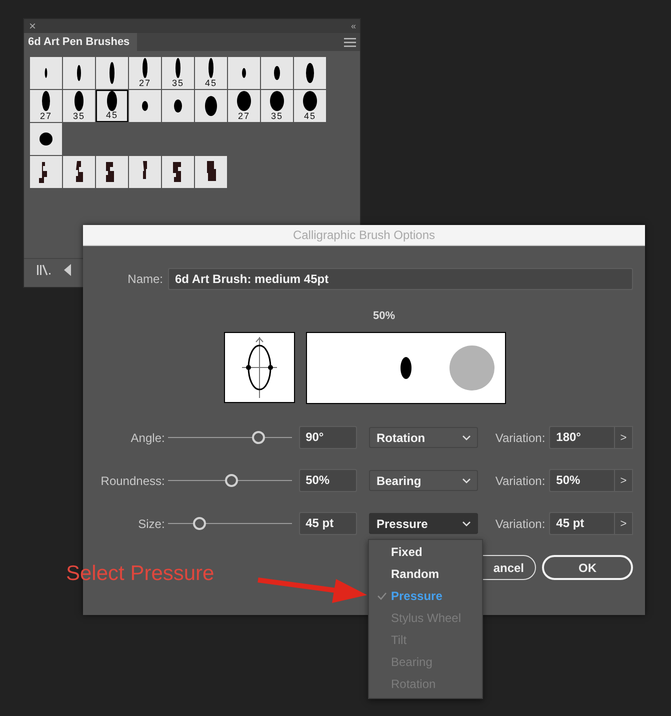  What do you see at coordinates (259, 367) in the screenshot?
I see `angle-preview-drawing` at bounding box center [259, 367].